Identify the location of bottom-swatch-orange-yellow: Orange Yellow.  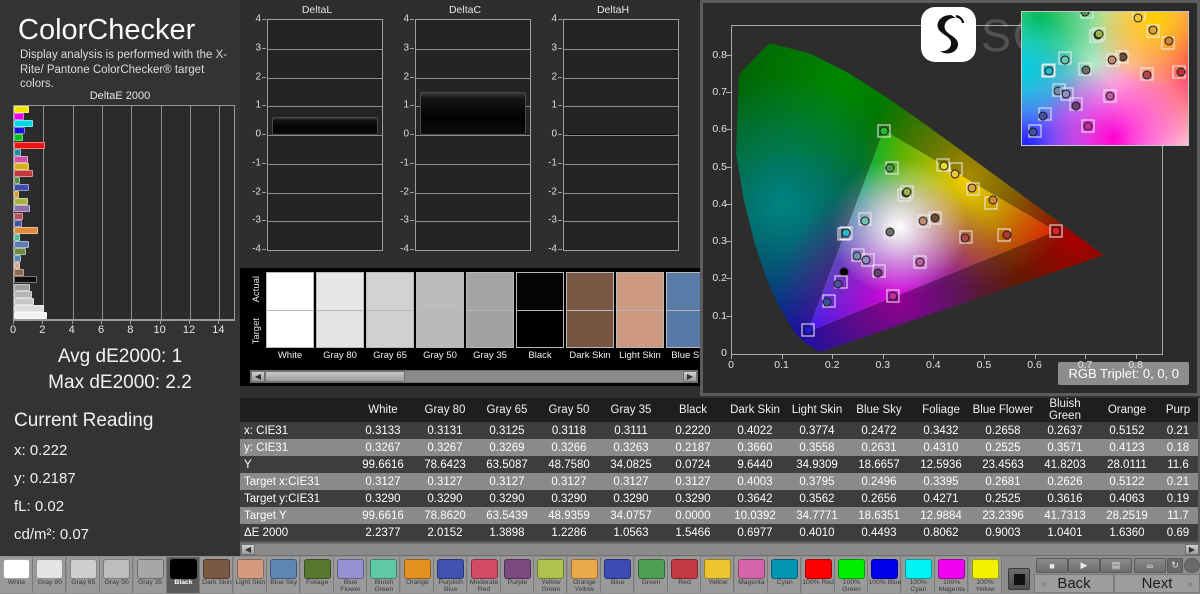
(584, 575).